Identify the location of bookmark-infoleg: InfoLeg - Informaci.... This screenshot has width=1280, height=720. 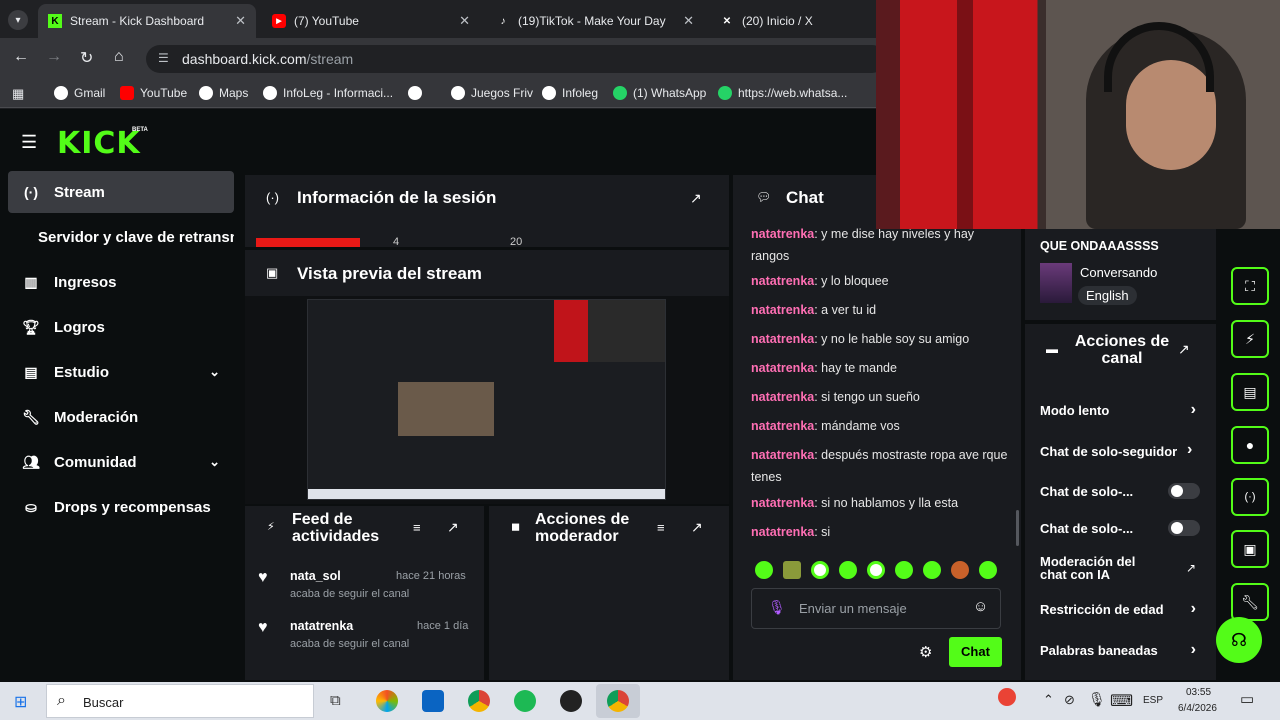
(328, 93).